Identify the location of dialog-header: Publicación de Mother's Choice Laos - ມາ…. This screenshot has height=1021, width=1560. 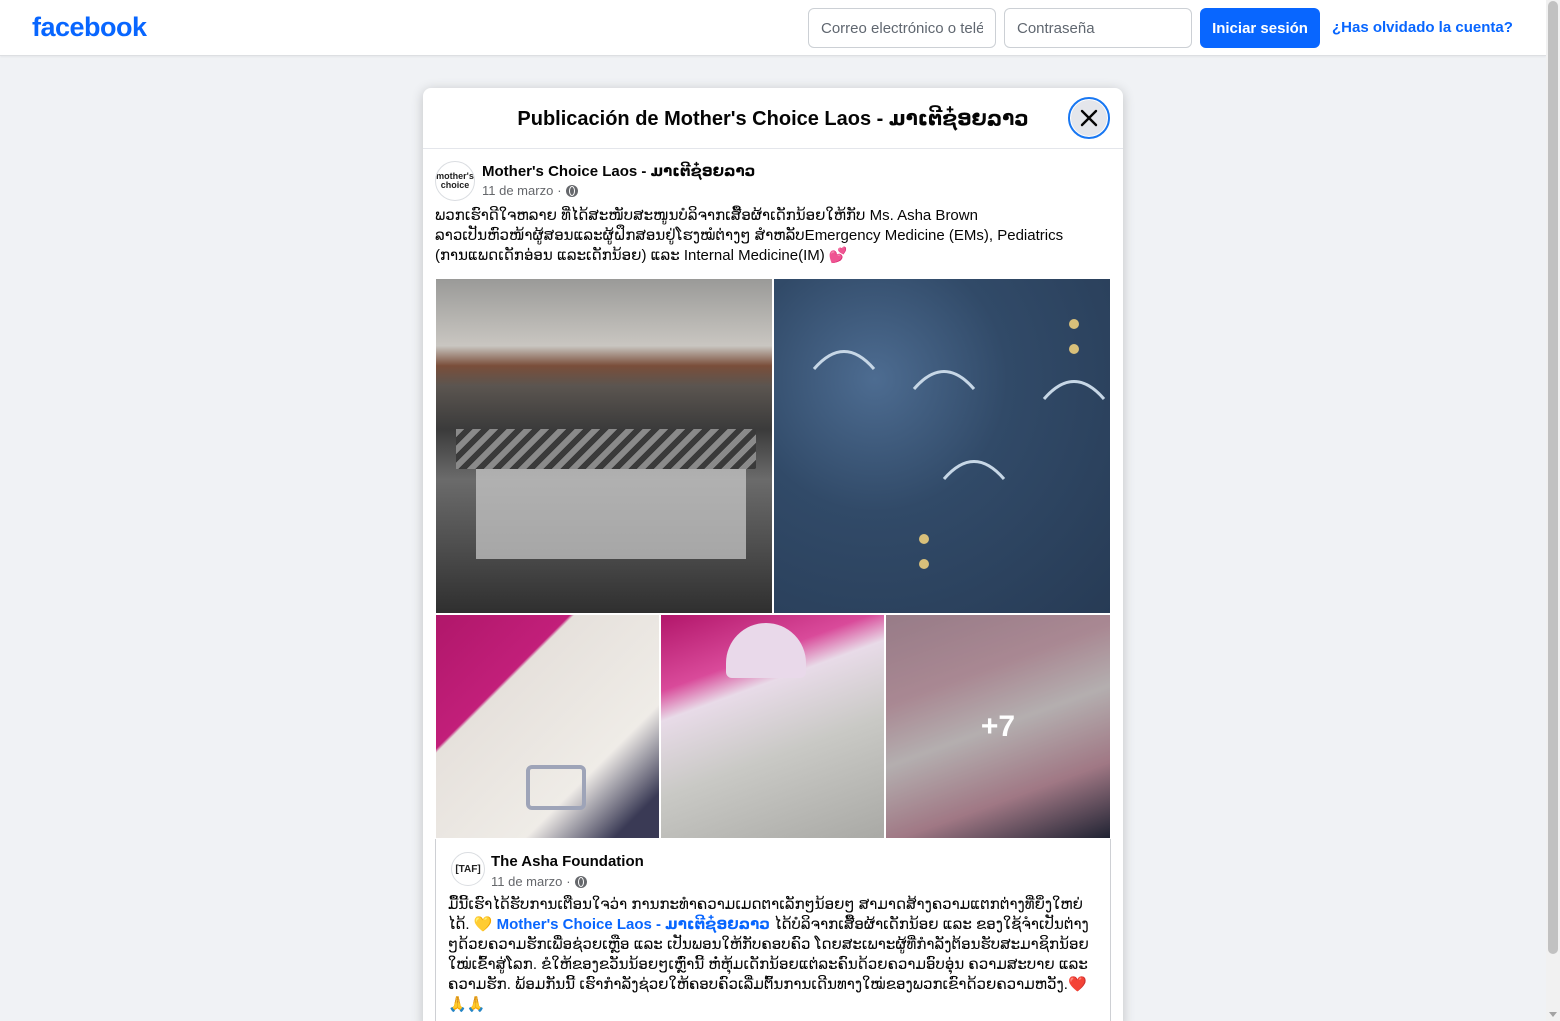
(773, 118).